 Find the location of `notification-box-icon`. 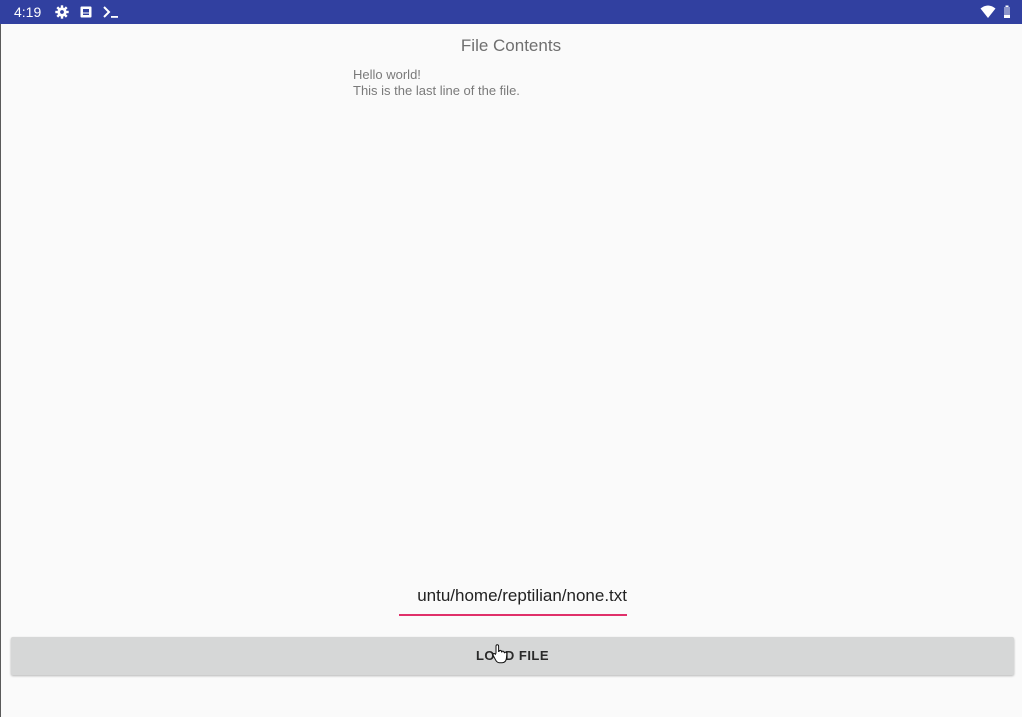

notification-box-icon is located at coordinates (86, 12).